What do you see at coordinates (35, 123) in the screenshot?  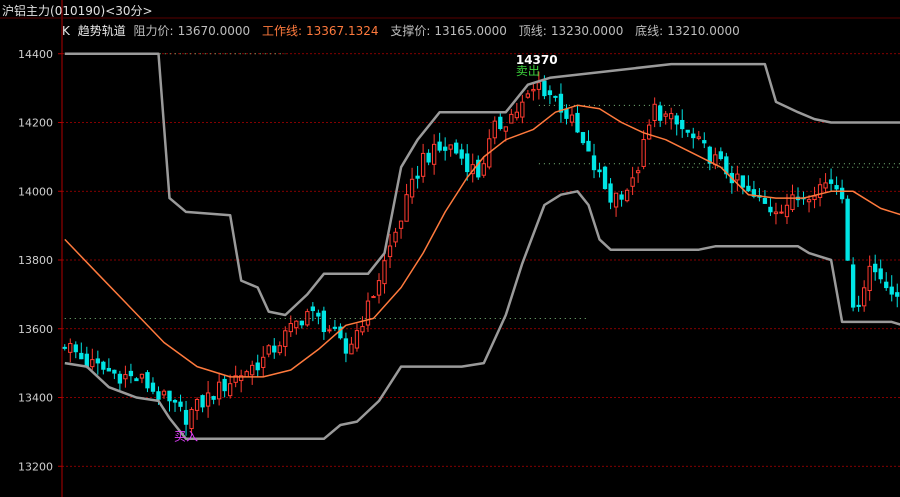 I see `y-tick-label: 14200` at bounding box center [35, 123].